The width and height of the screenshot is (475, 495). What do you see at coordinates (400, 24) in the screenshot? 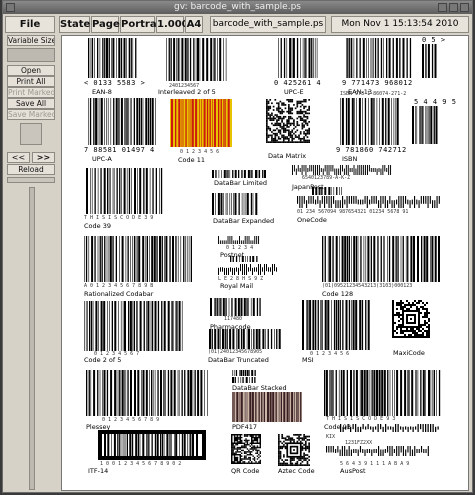
I see `datetime-label: Mon Nov 1 15:13:54 2010` at bounding box center [400, 24].